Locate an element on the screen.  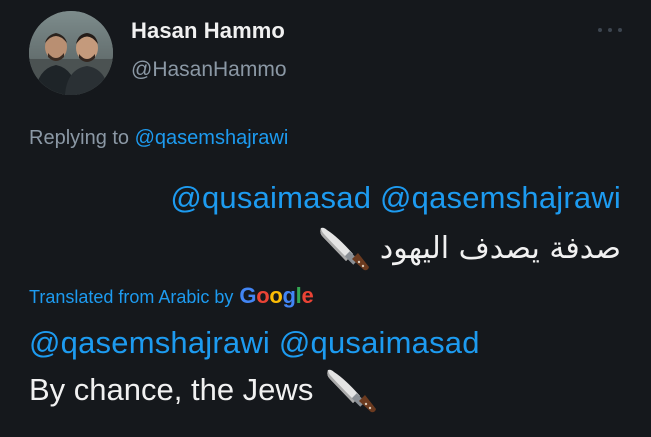
replying-to-line: Replying to @qasemshajrawi is located at coordinates (158, 138).